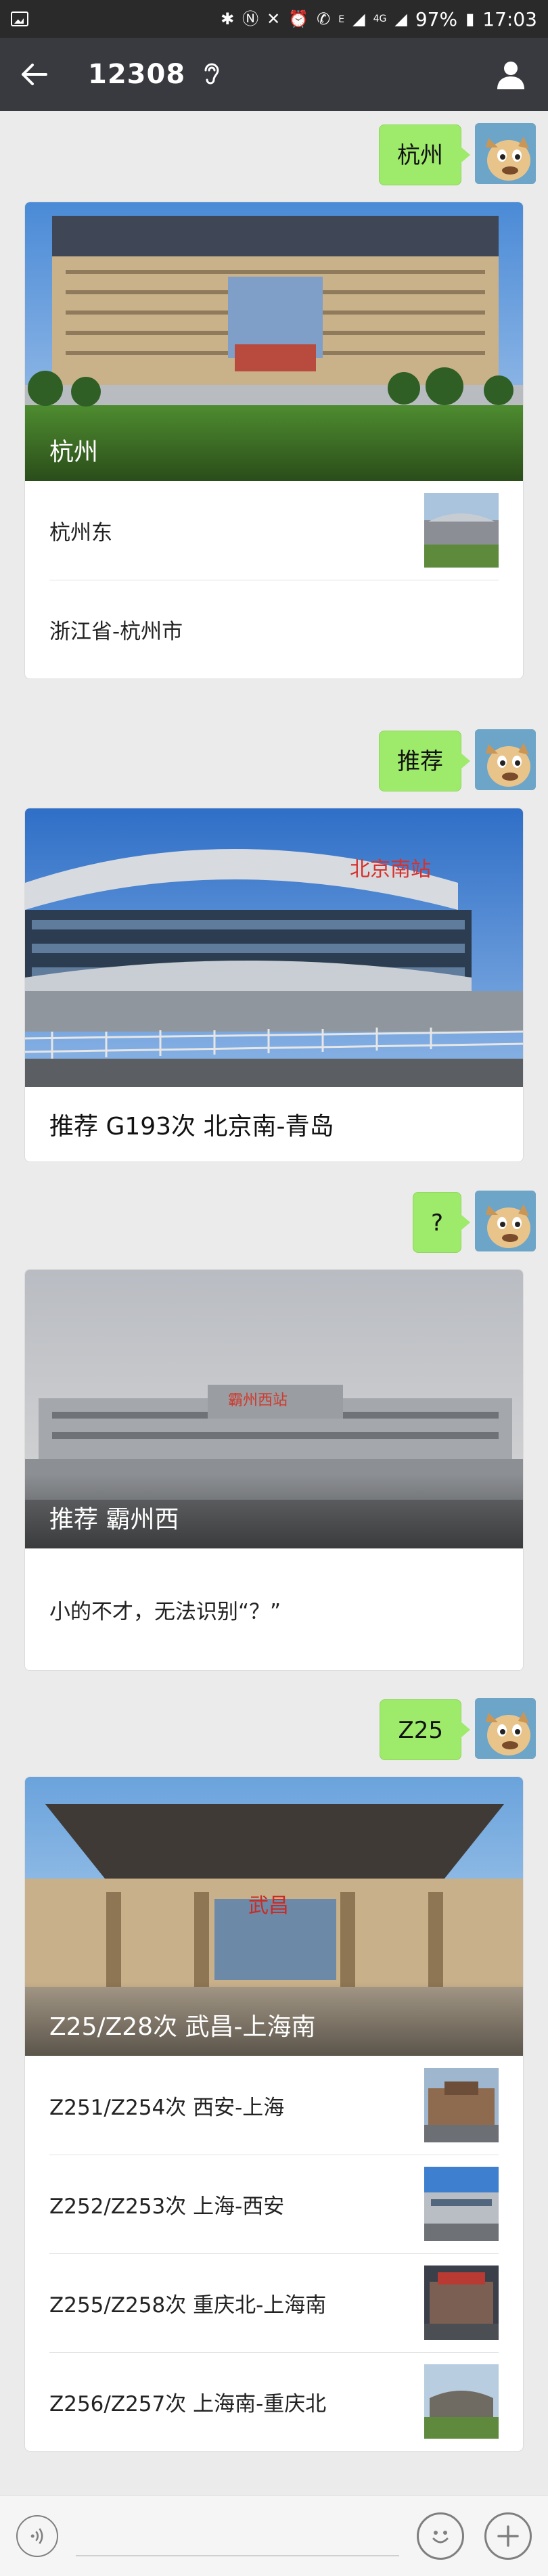  I want to click on message-bubble: 推荐, so click(424, 761).